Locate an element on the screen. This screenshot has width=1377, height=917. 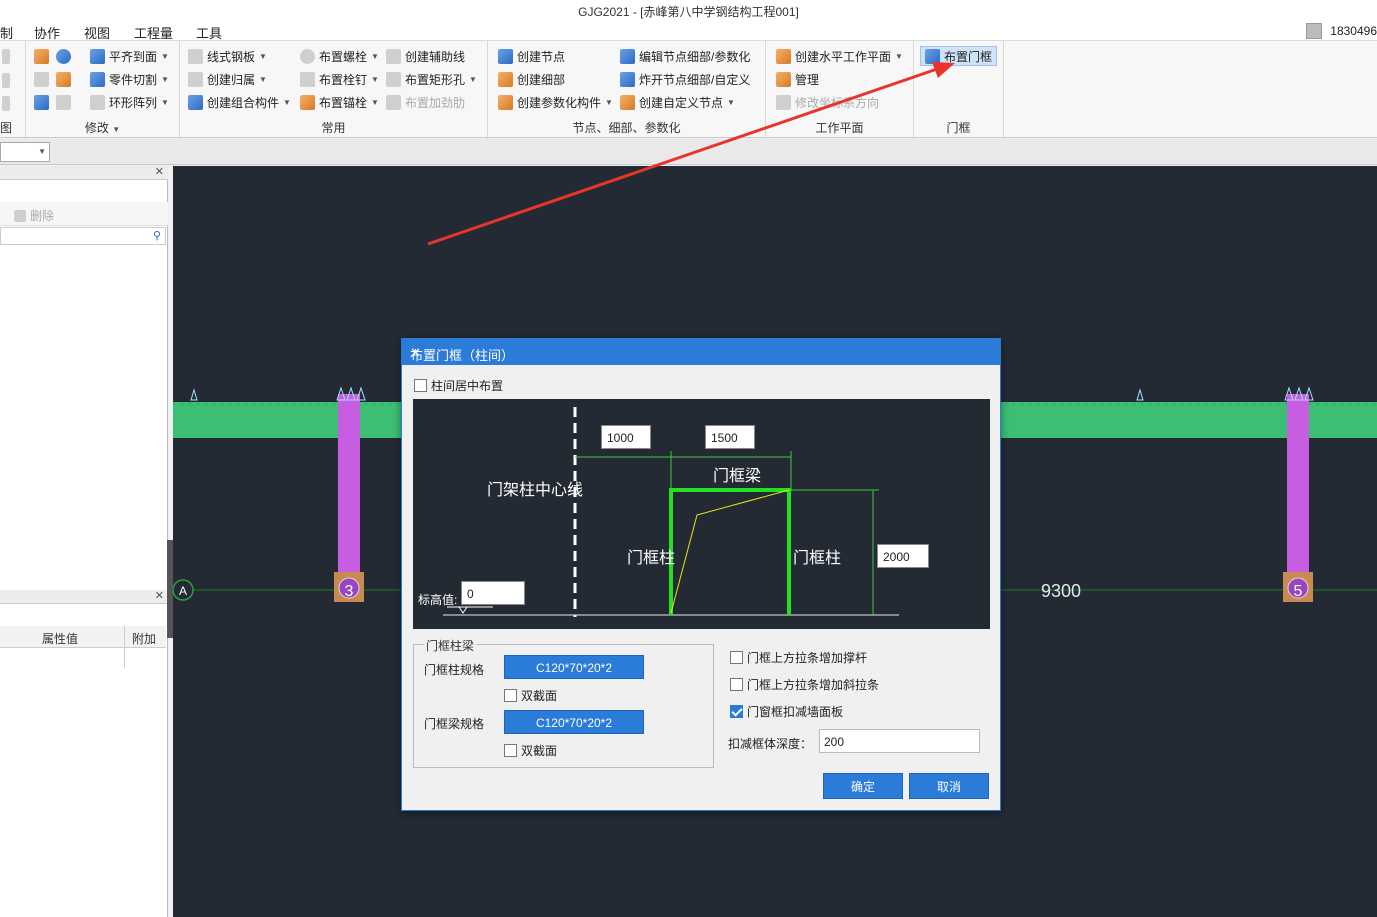
add-diagonal-checkbox: 门框上方拉条增加斜拉条 is located at coordinates (804, 684).